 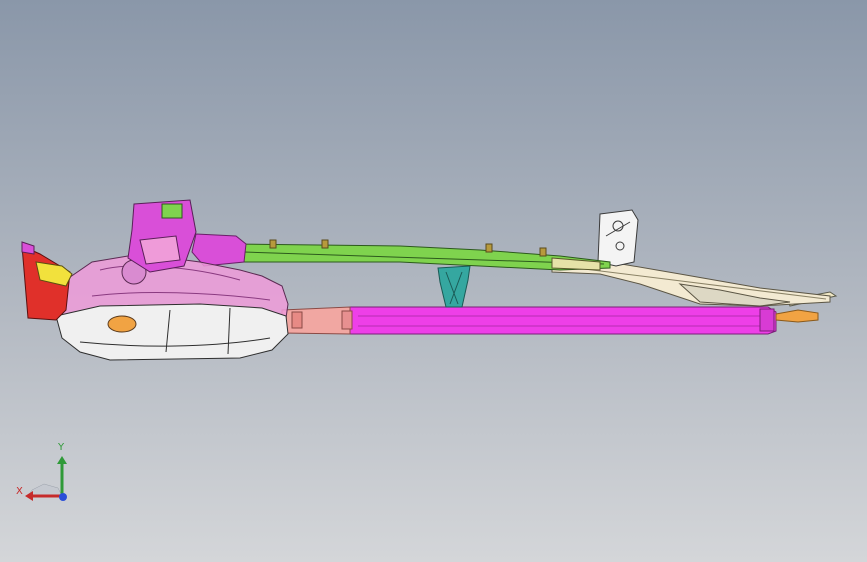 I want to click on x-axis-label: X, so click(x=19, y=491).